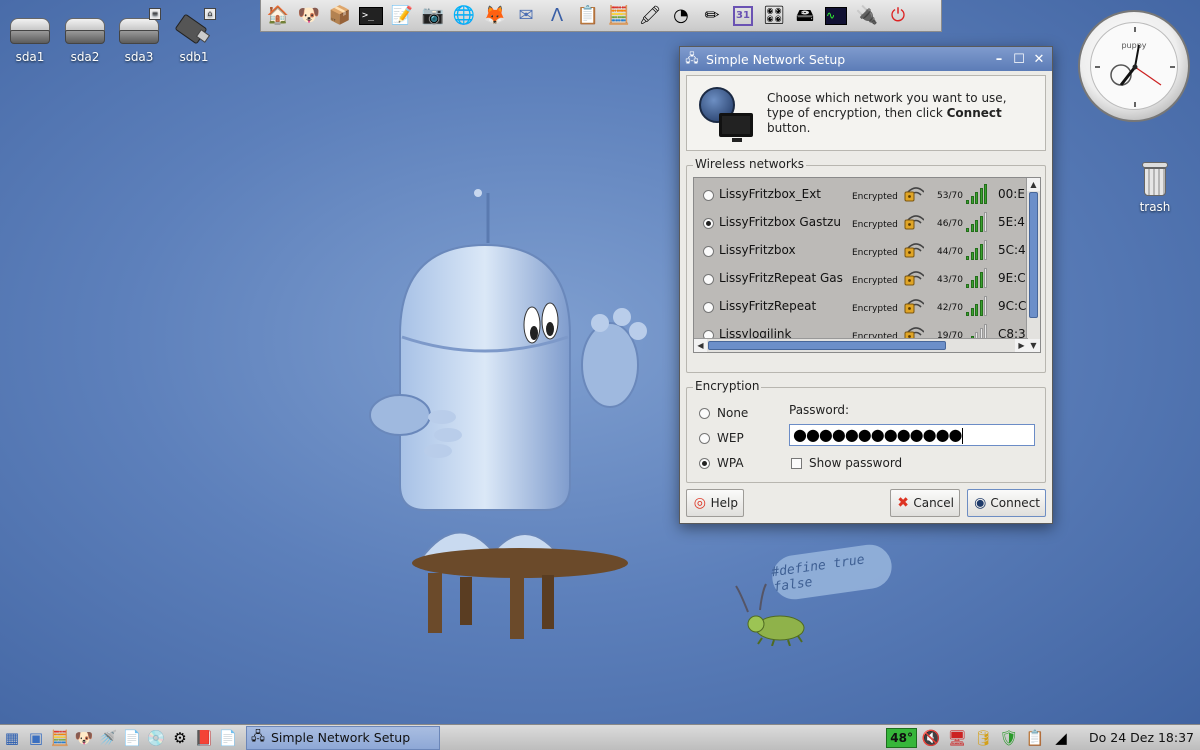 The width and height of the screenshot is (1200, 750). I want to click on camera-icon: 📷, so click(433, 16).